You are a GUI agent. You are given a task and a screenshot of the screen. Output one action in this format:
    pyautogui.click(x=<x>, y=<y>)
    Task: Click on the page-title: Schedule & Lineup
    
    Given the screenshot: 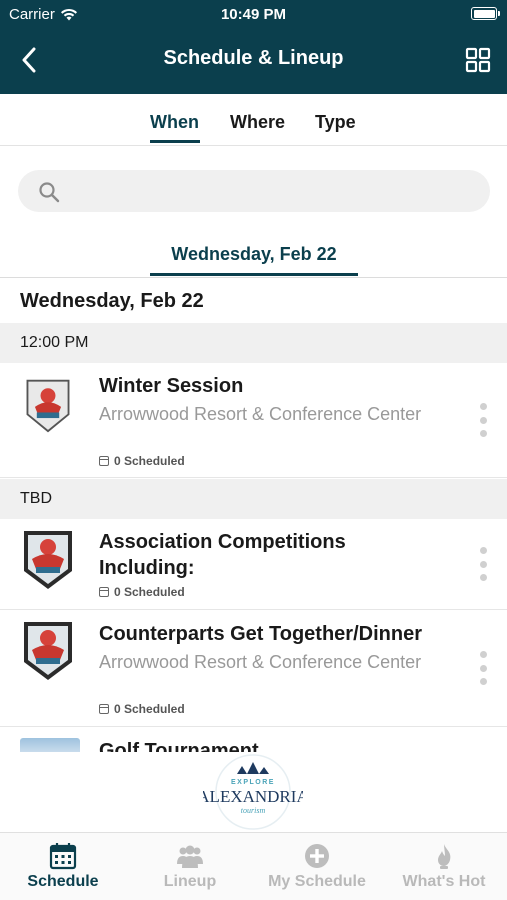 What is the action you would take?
    pyautogui.click(x=253, y=58)
    